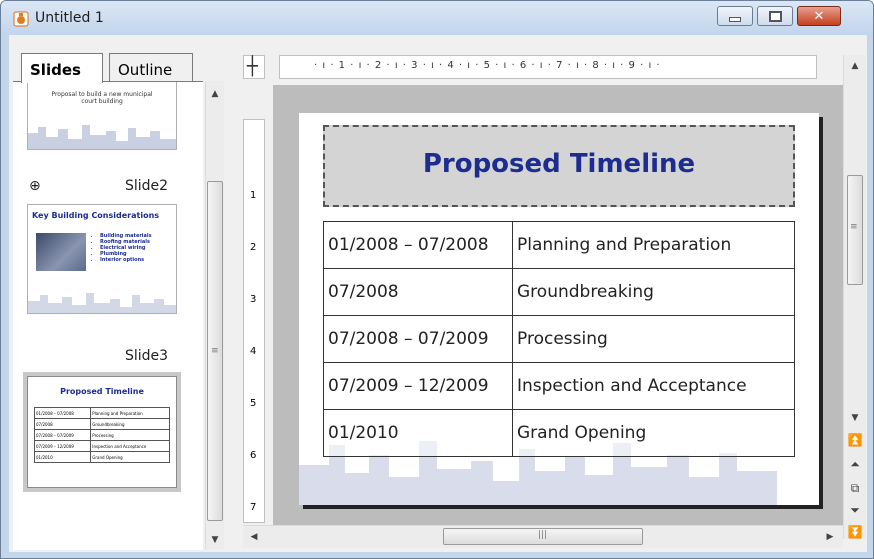 This screenshot has height=559, width=874. Describe the element at coordinates (62, 446) in the screenshot. I see `table-cell: 07/2009 – 12/2009` at that location.